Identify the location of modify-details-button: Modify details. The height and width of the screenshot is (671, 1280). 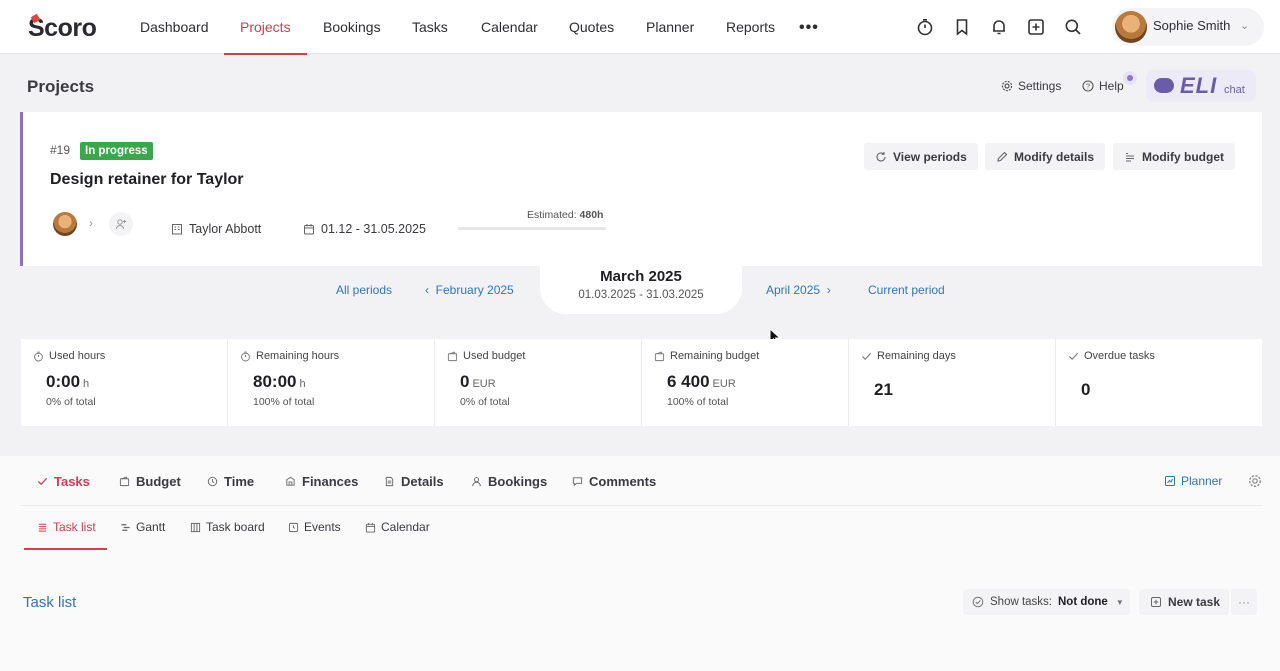
(1045, 156).